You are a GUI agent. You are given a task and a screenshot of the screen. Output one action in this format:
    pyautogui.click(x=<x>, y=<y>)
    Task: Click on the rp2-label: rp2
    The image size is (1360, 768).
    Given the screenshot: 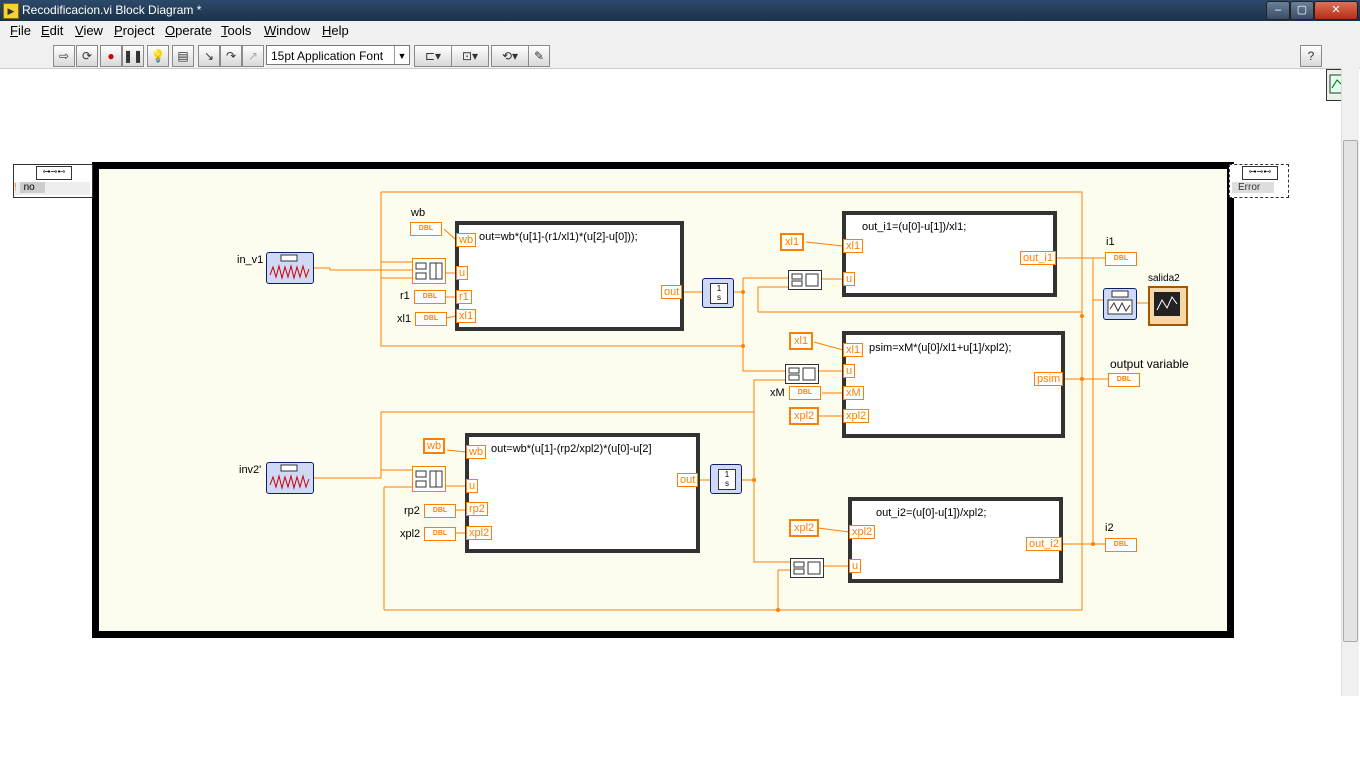 What is the action you would take?
    pyautogui.click(x=412, y=511)
    